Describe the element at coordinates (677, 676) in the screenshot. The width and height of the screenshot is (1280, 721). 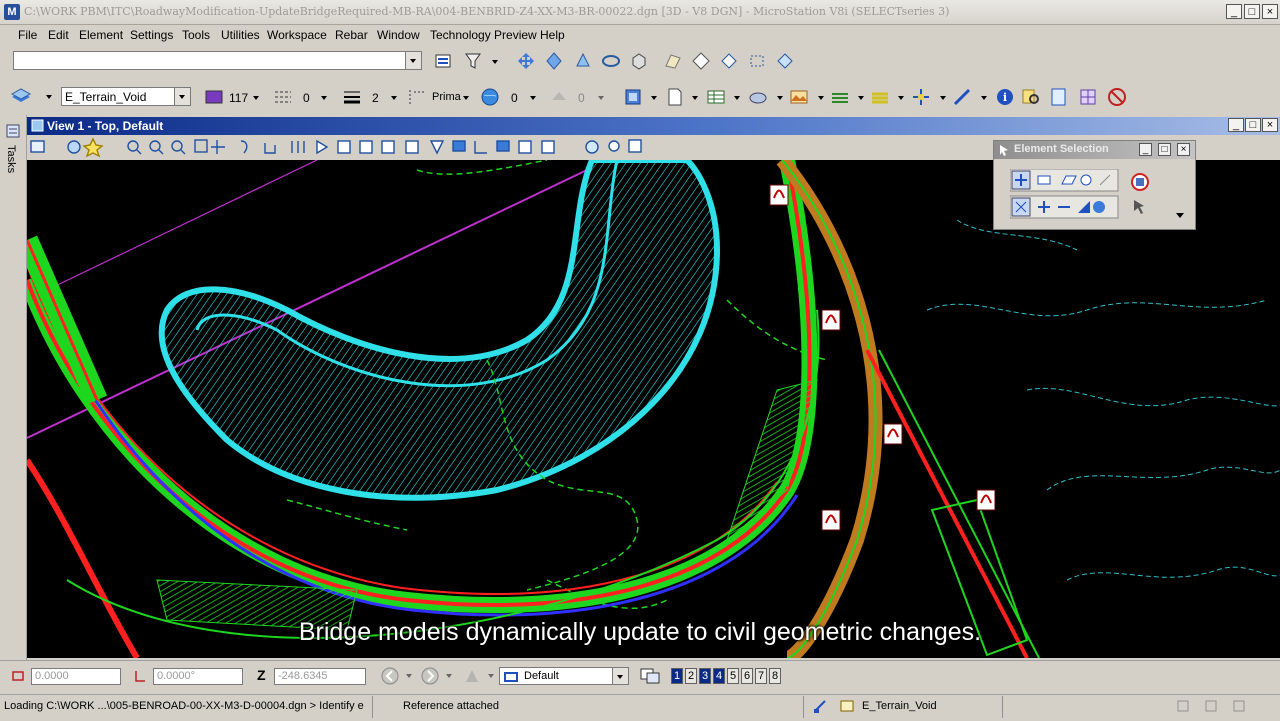
I see `view-button-1: 1` at that location.